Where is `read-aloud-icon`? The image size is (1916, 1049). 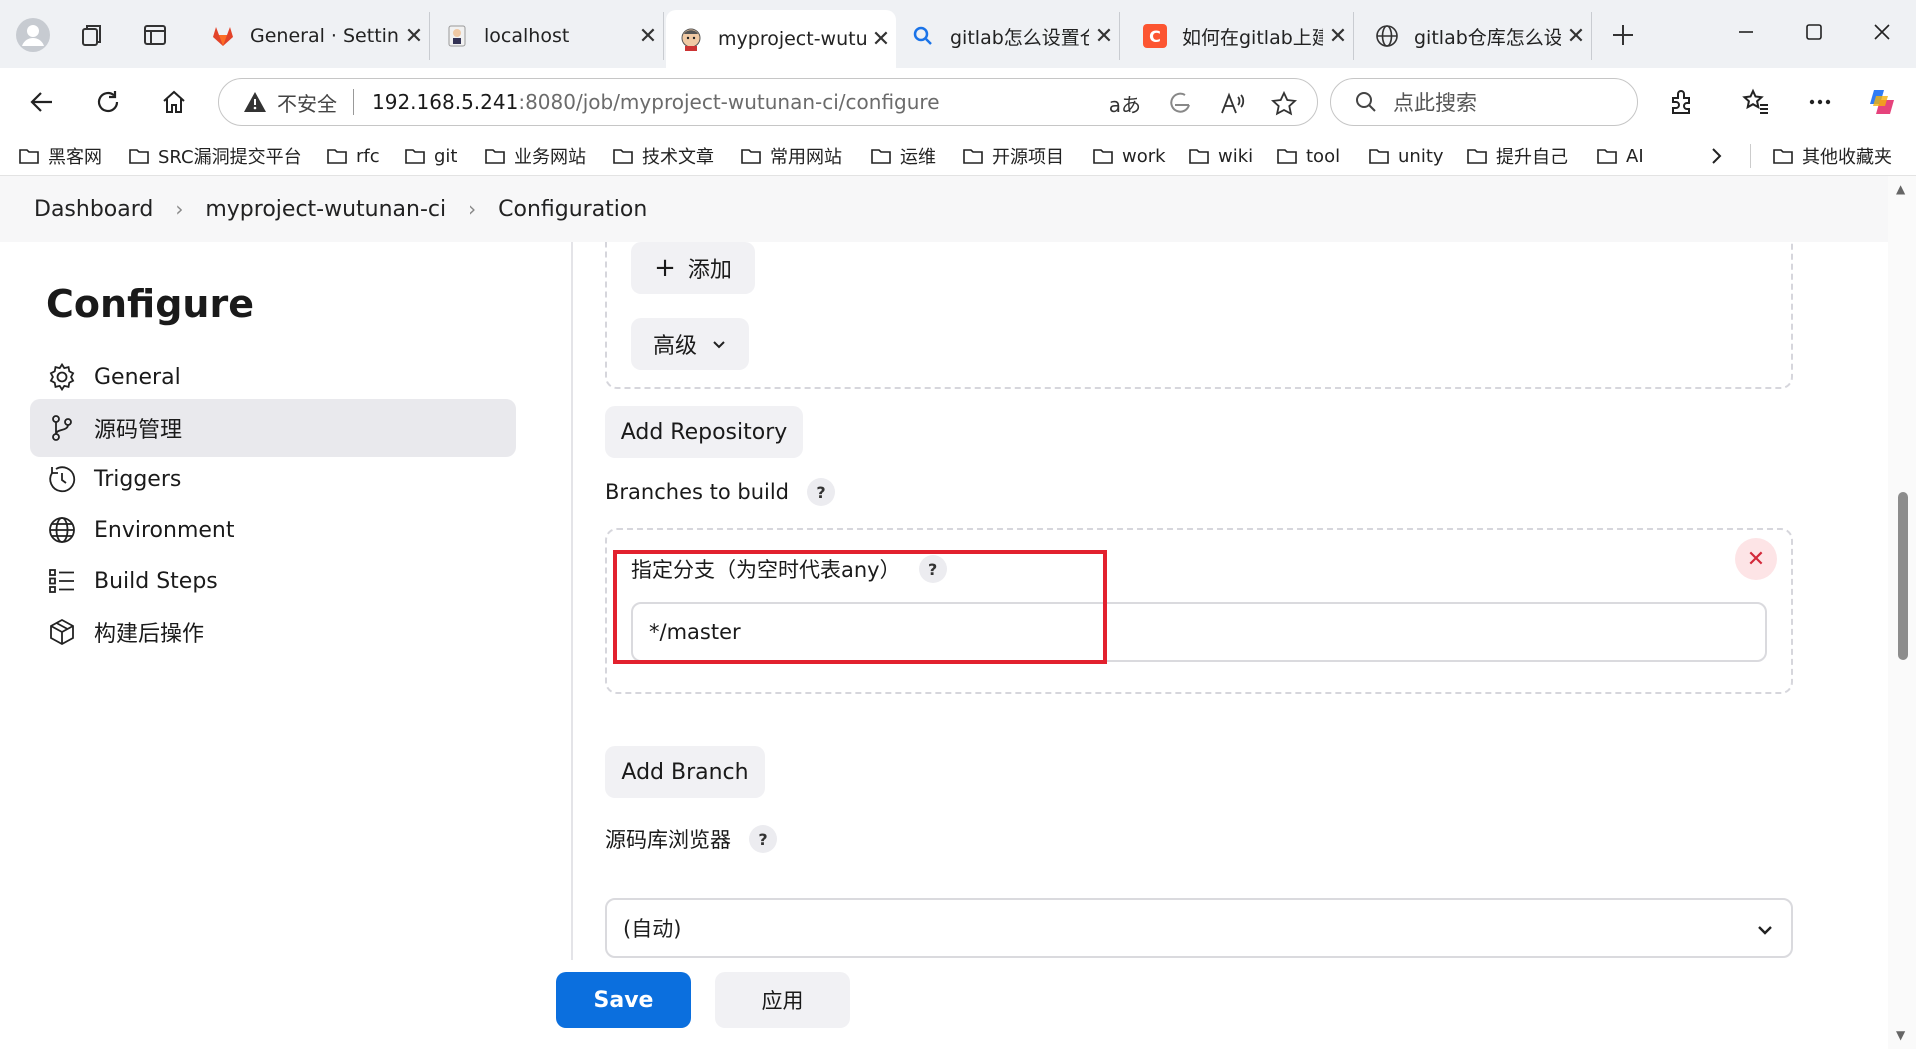
read-aloud-icon is located at coordinates (1232, 104).